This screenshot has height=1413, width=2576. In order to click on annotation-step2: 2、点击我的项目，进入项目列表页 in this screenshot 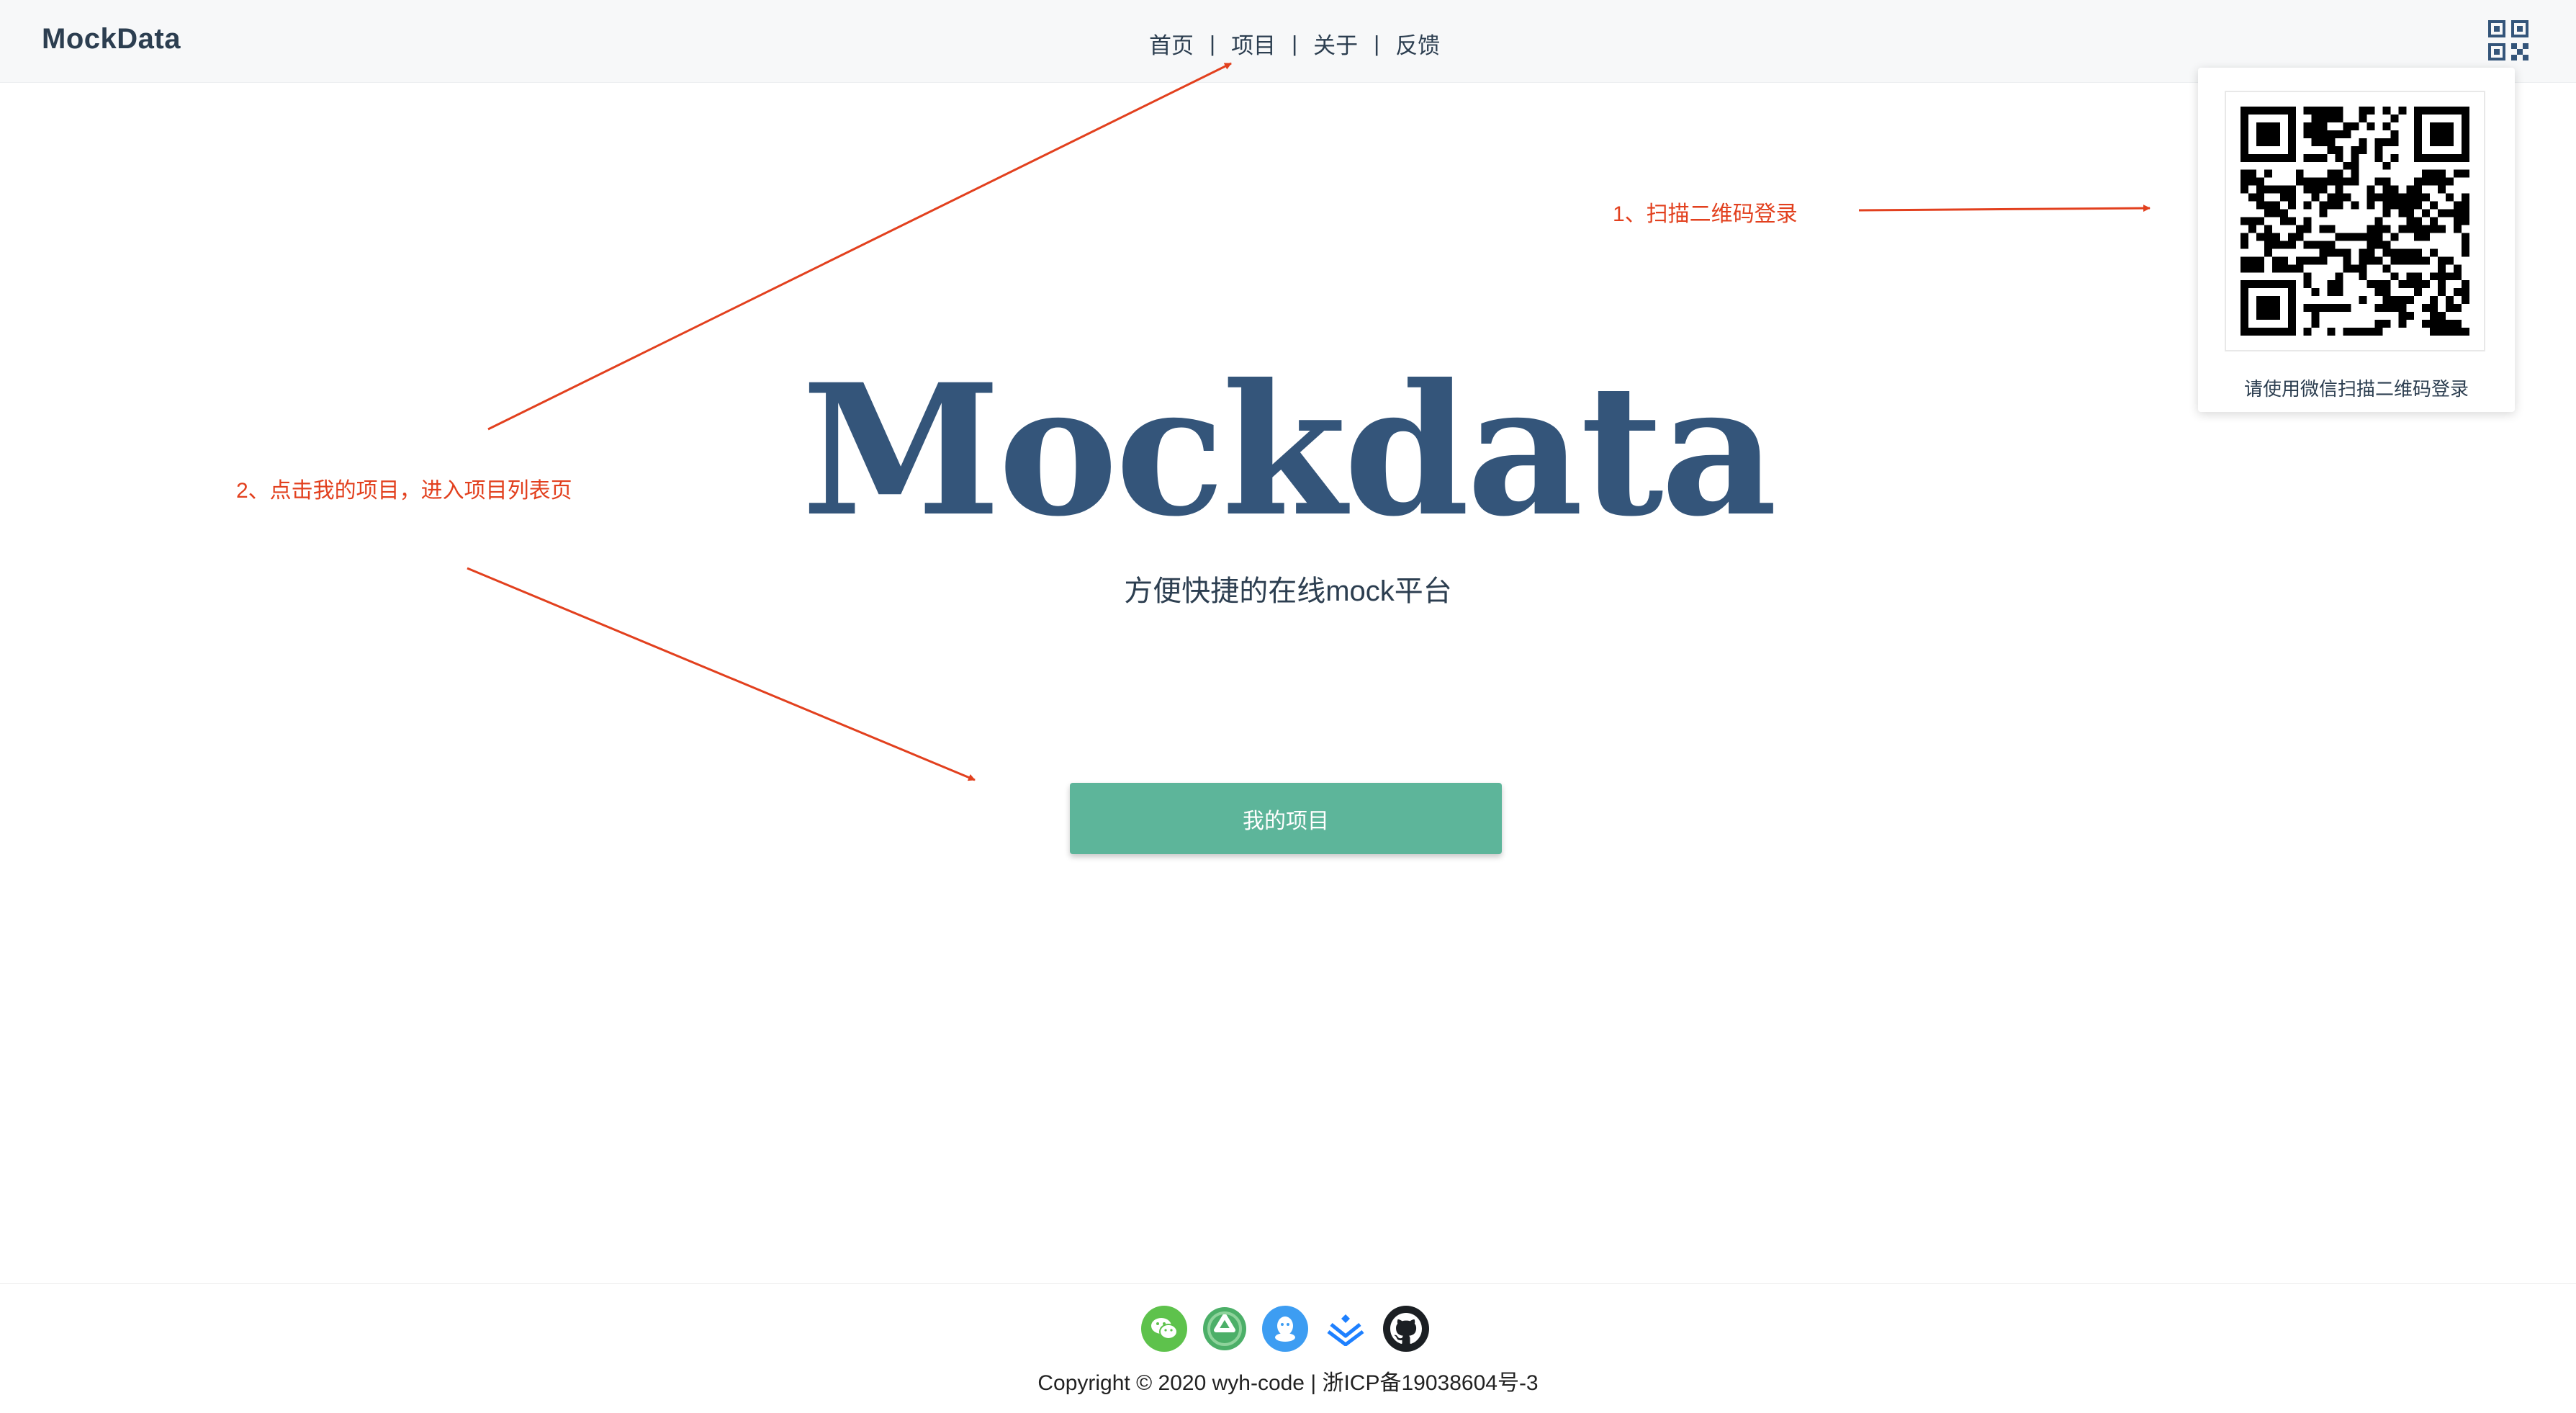, I will do `click(404, 491)`.